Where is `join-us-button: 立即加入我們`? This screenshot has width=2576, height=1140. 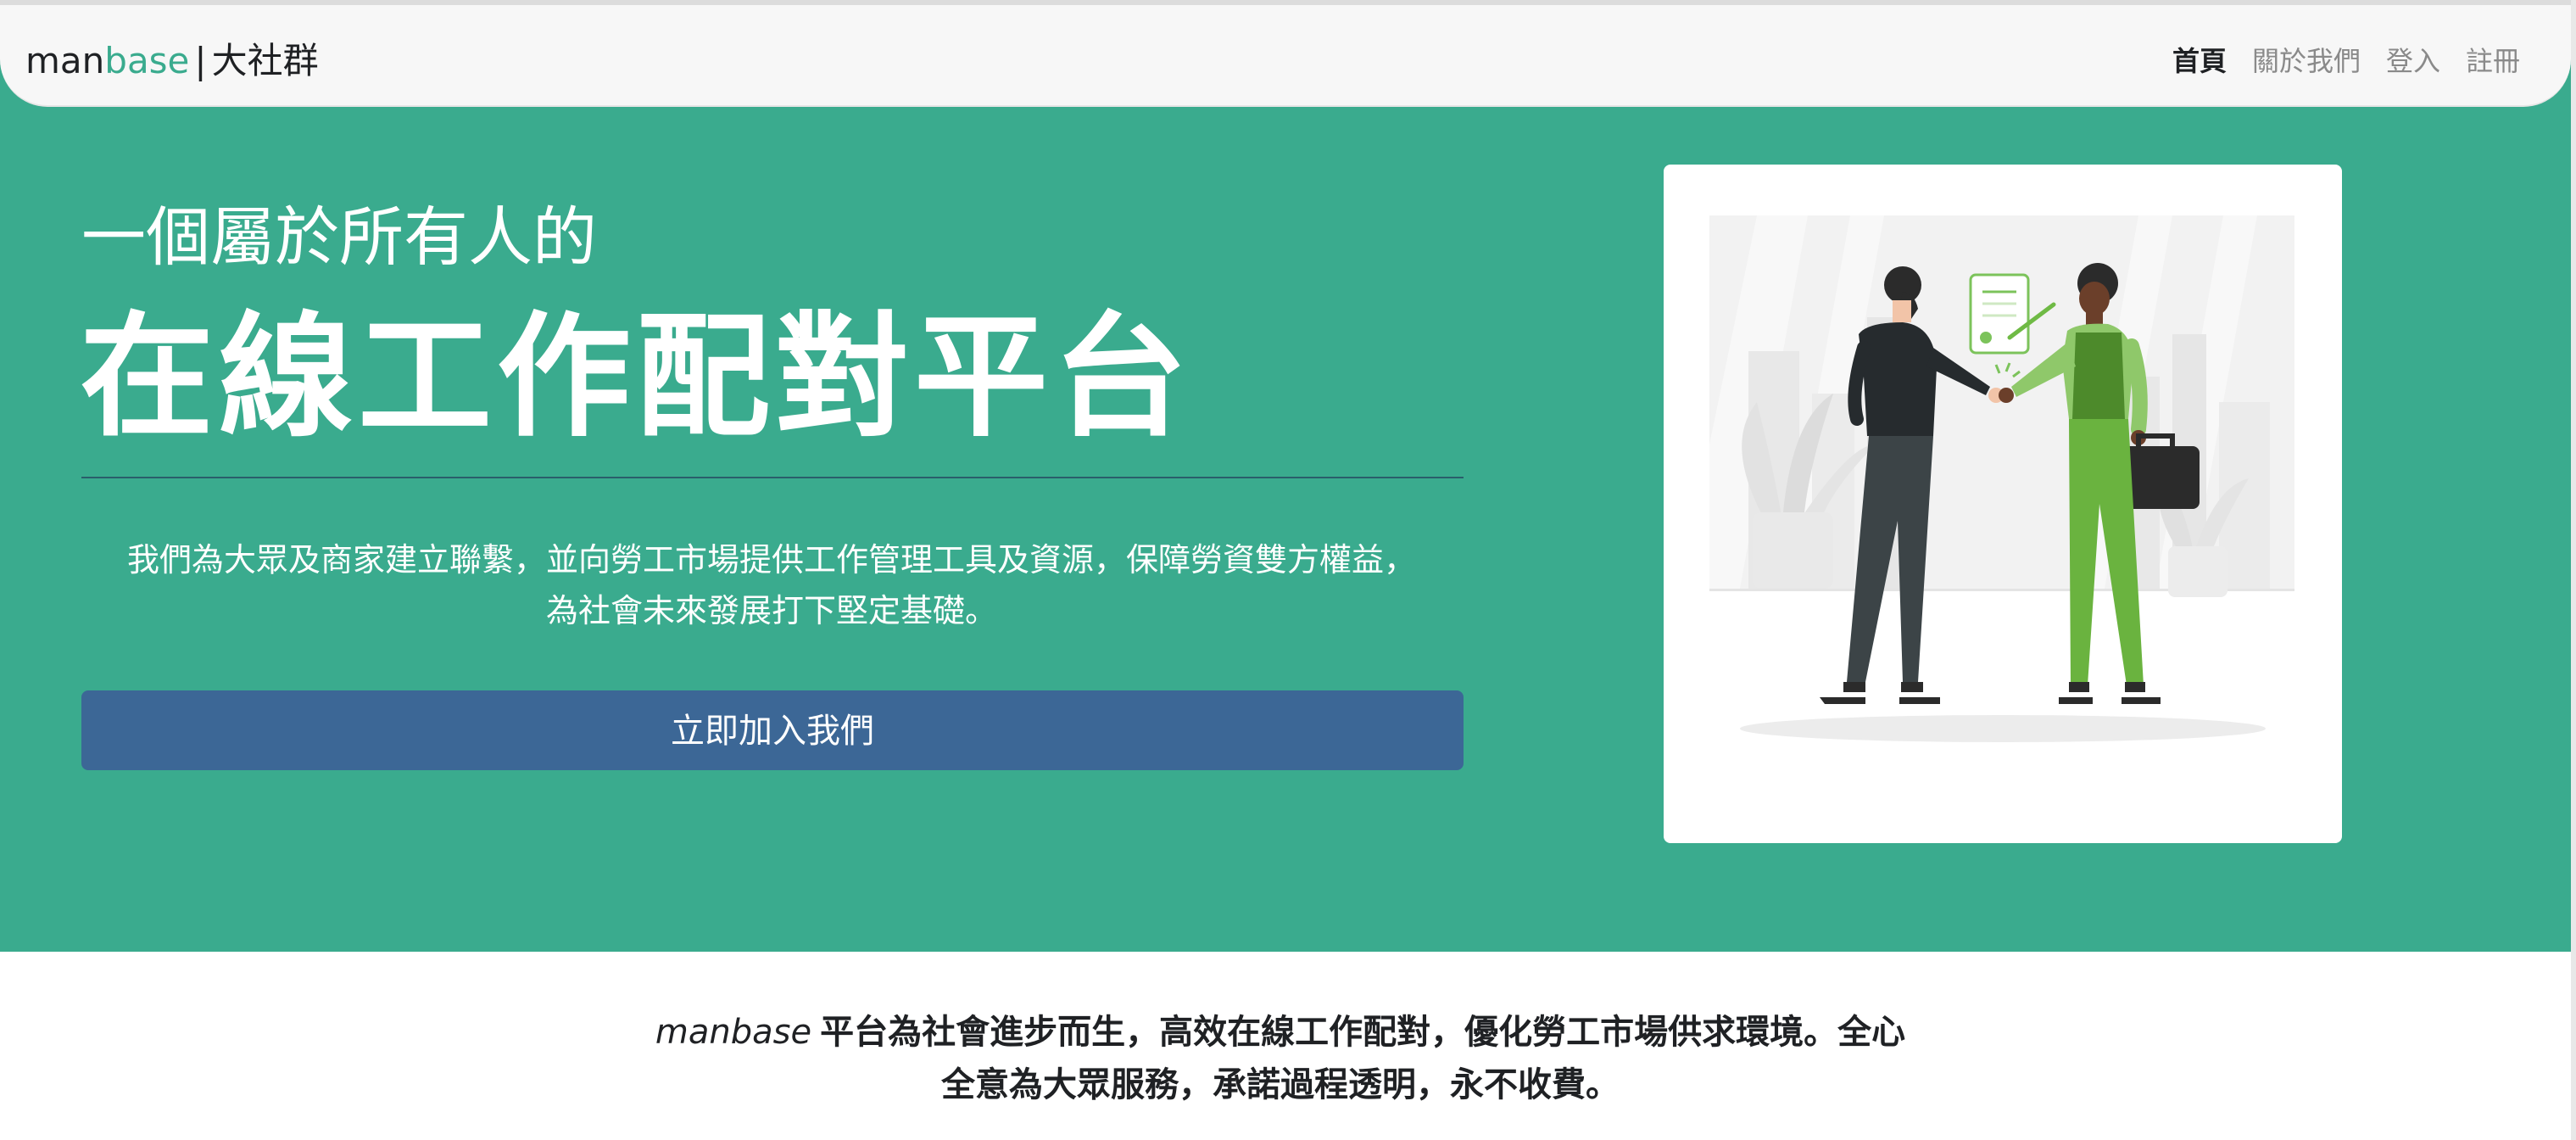 join-us-button: 立即加入我們 is located at coordinates (772, 730).